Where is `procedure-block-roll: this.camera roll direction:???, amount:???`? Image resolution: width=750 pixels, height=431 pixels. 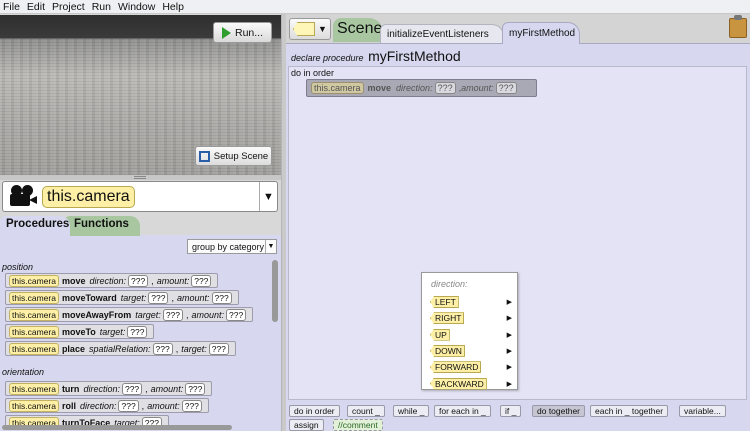
procedure-block-roll: this.camera roll direction:???, amount:??? is located at coordinates (107, 405).